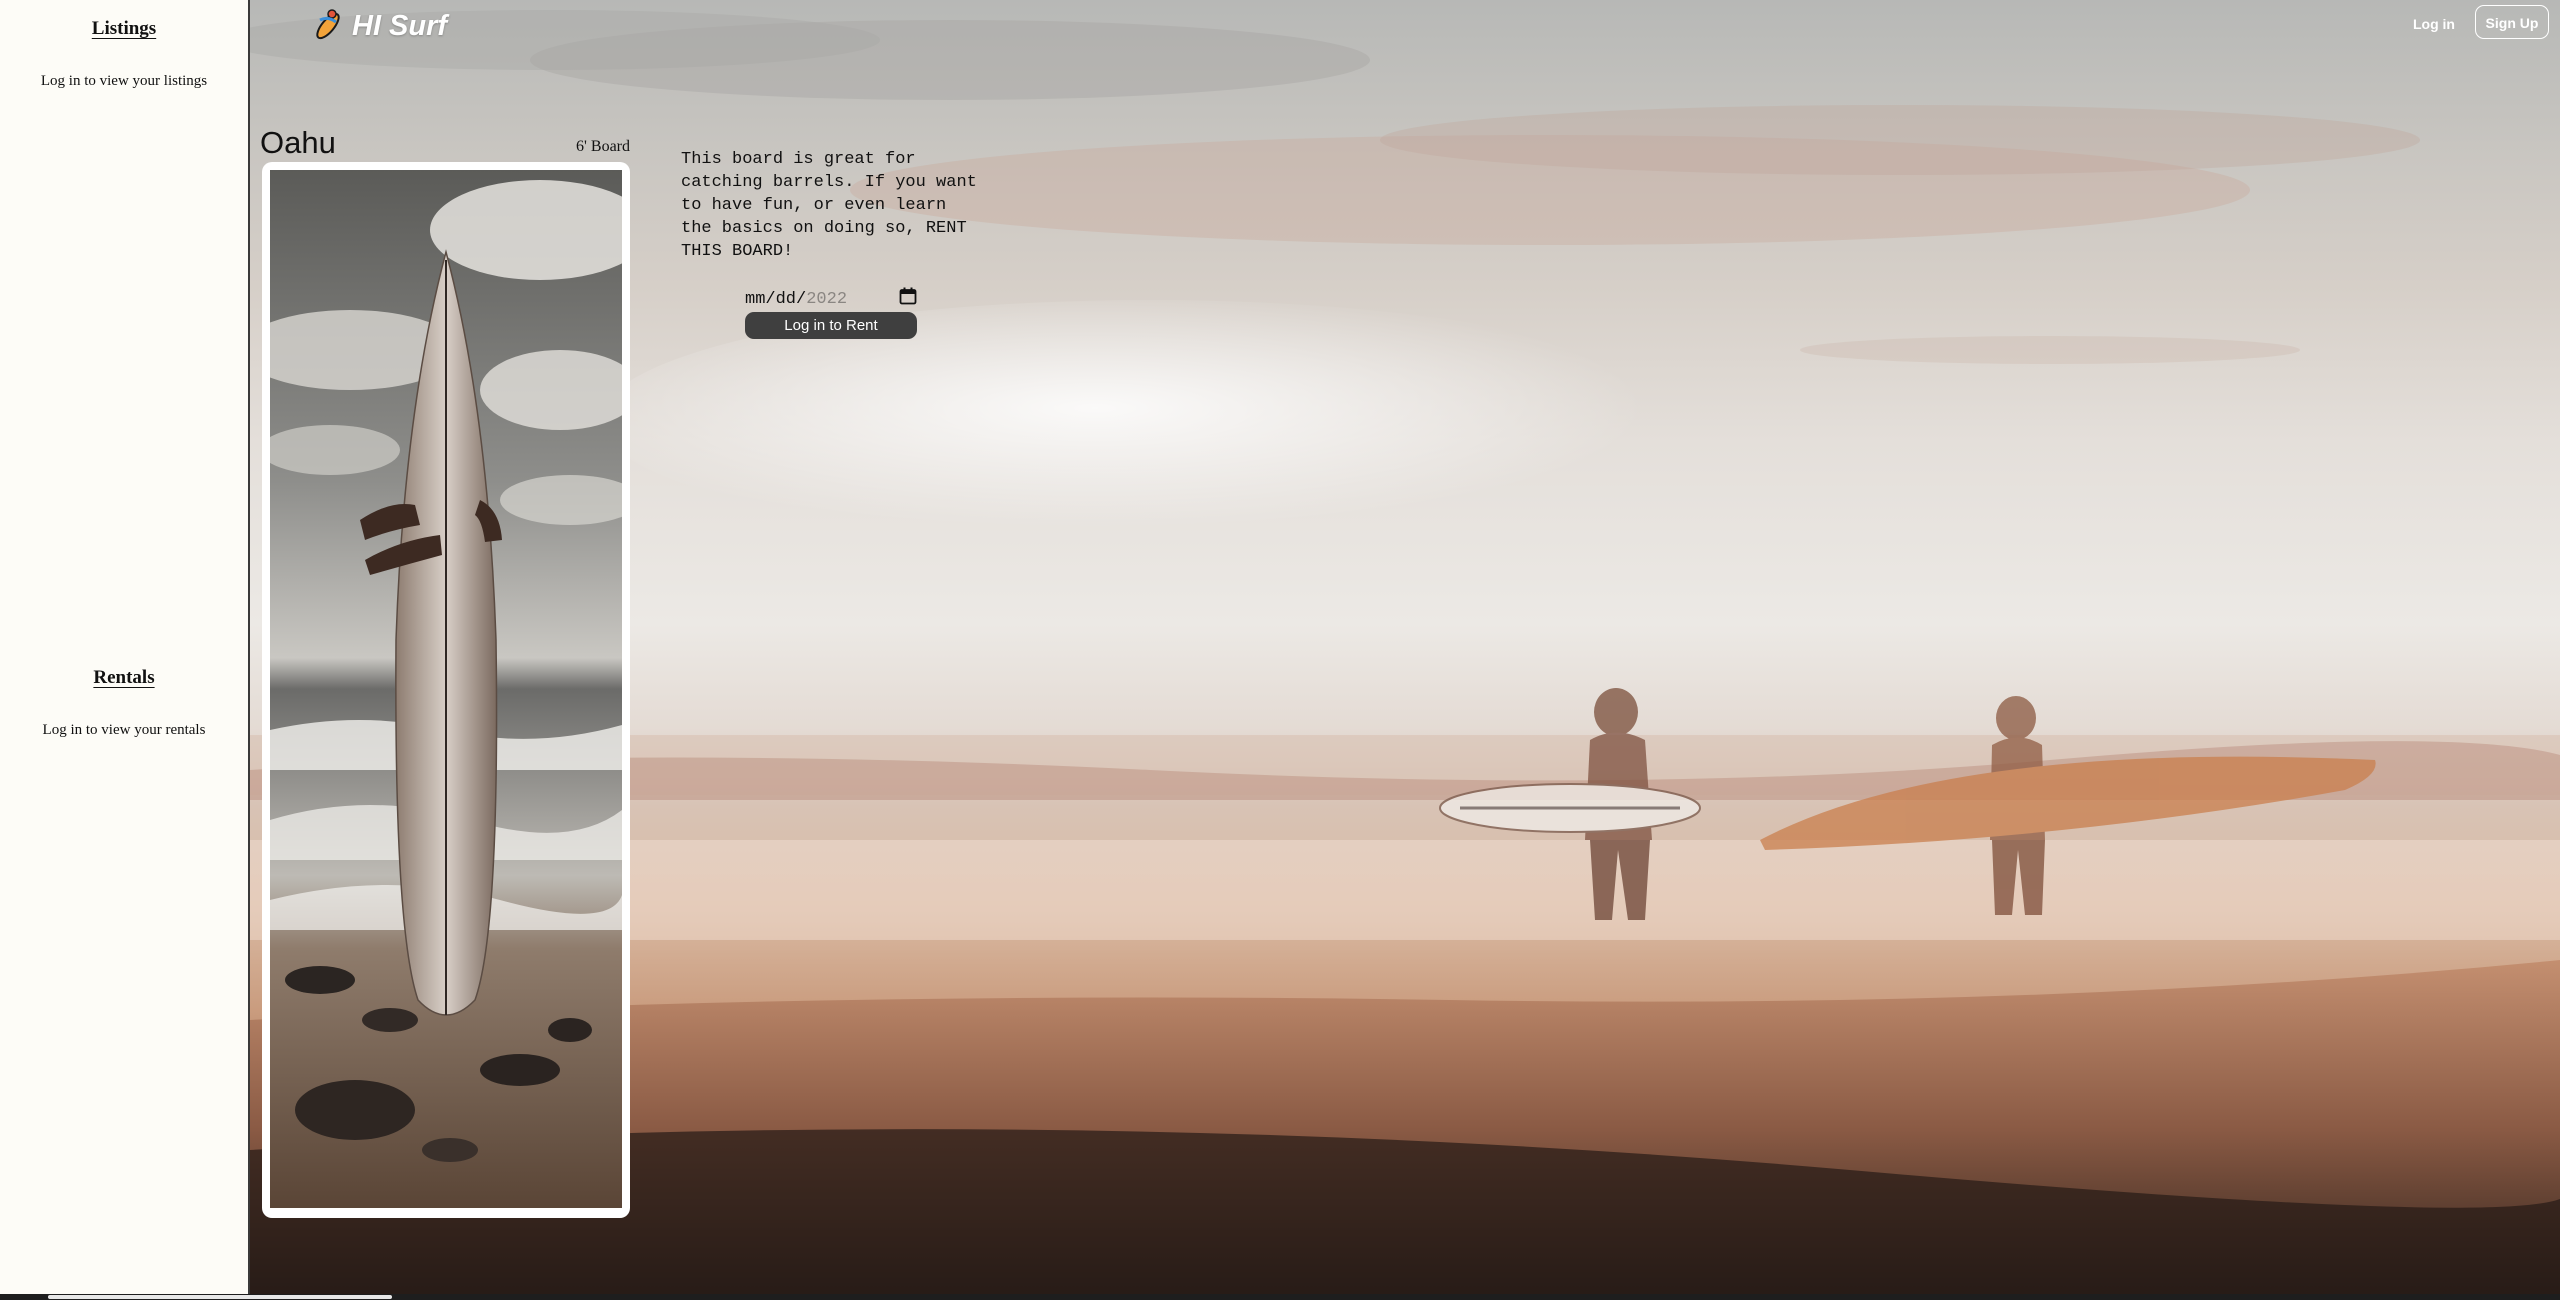 This screenshot has width=2560, height=1300. Describe the element at coordinates (124, 28) in the screenshot. I see `listings-heading: Listings` at that location.